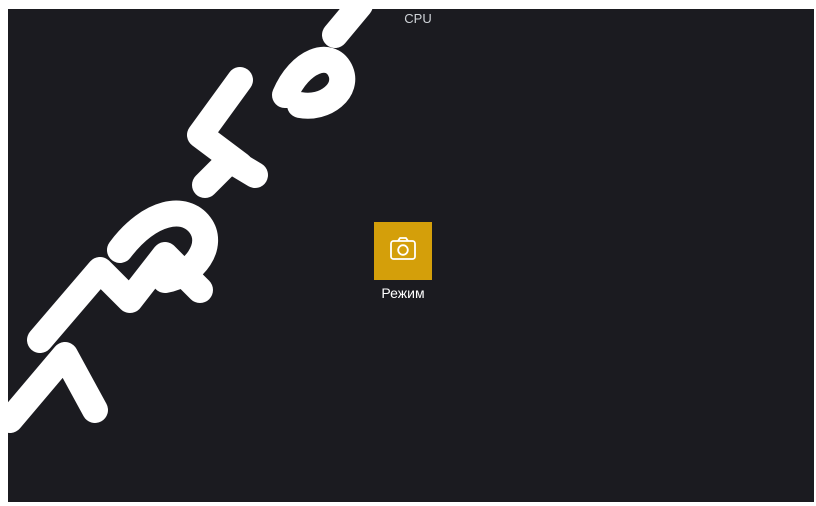 The height and width of the screenshot is (506, 816). I want to click on mode-label: Режим, so click(403, 293).